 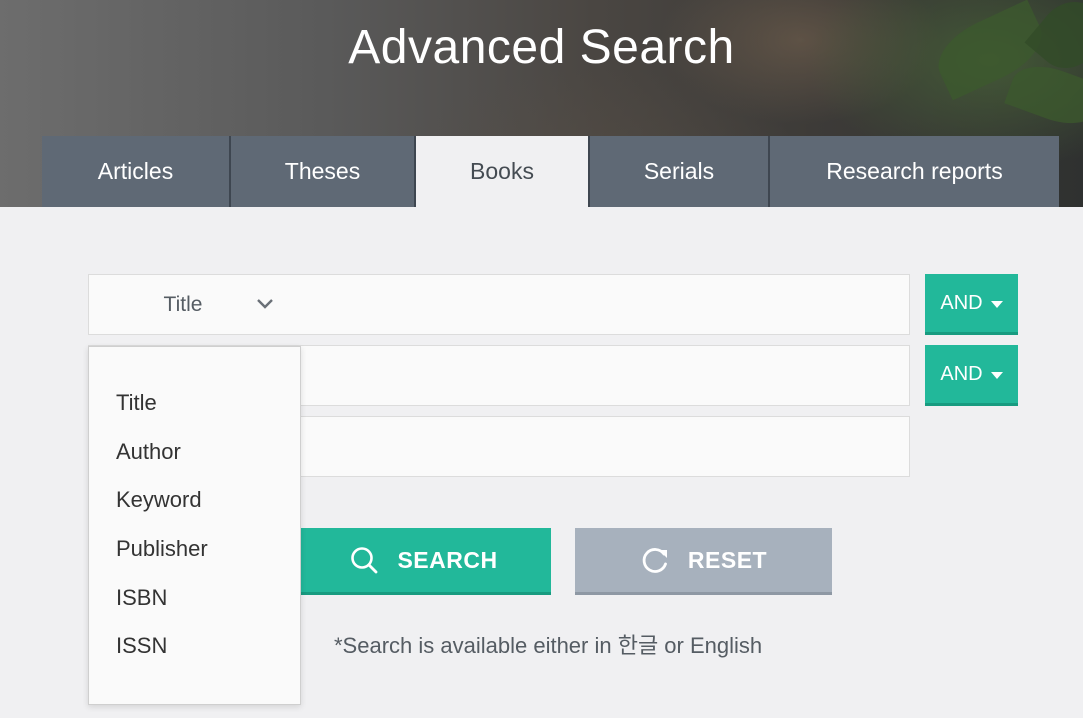 I want to click on search-row-1: Title, so click(x=499, y=304).